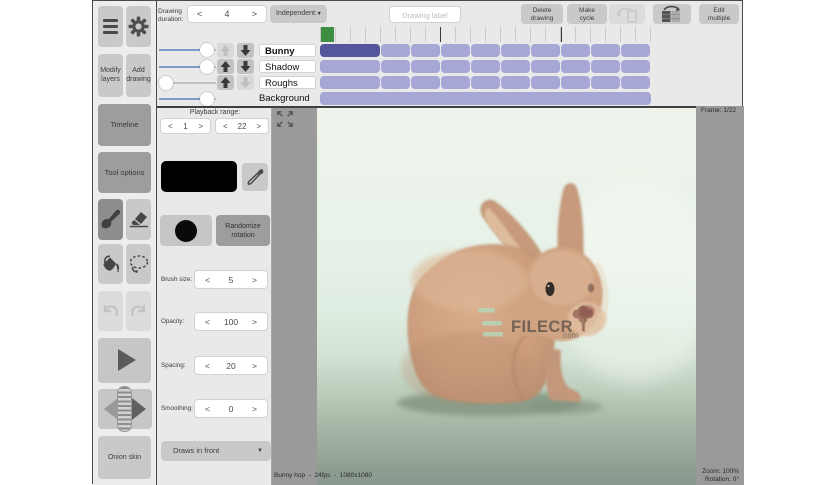 The image size is (836, 485). I want to click on svg-text: .com, so click(570, 335).